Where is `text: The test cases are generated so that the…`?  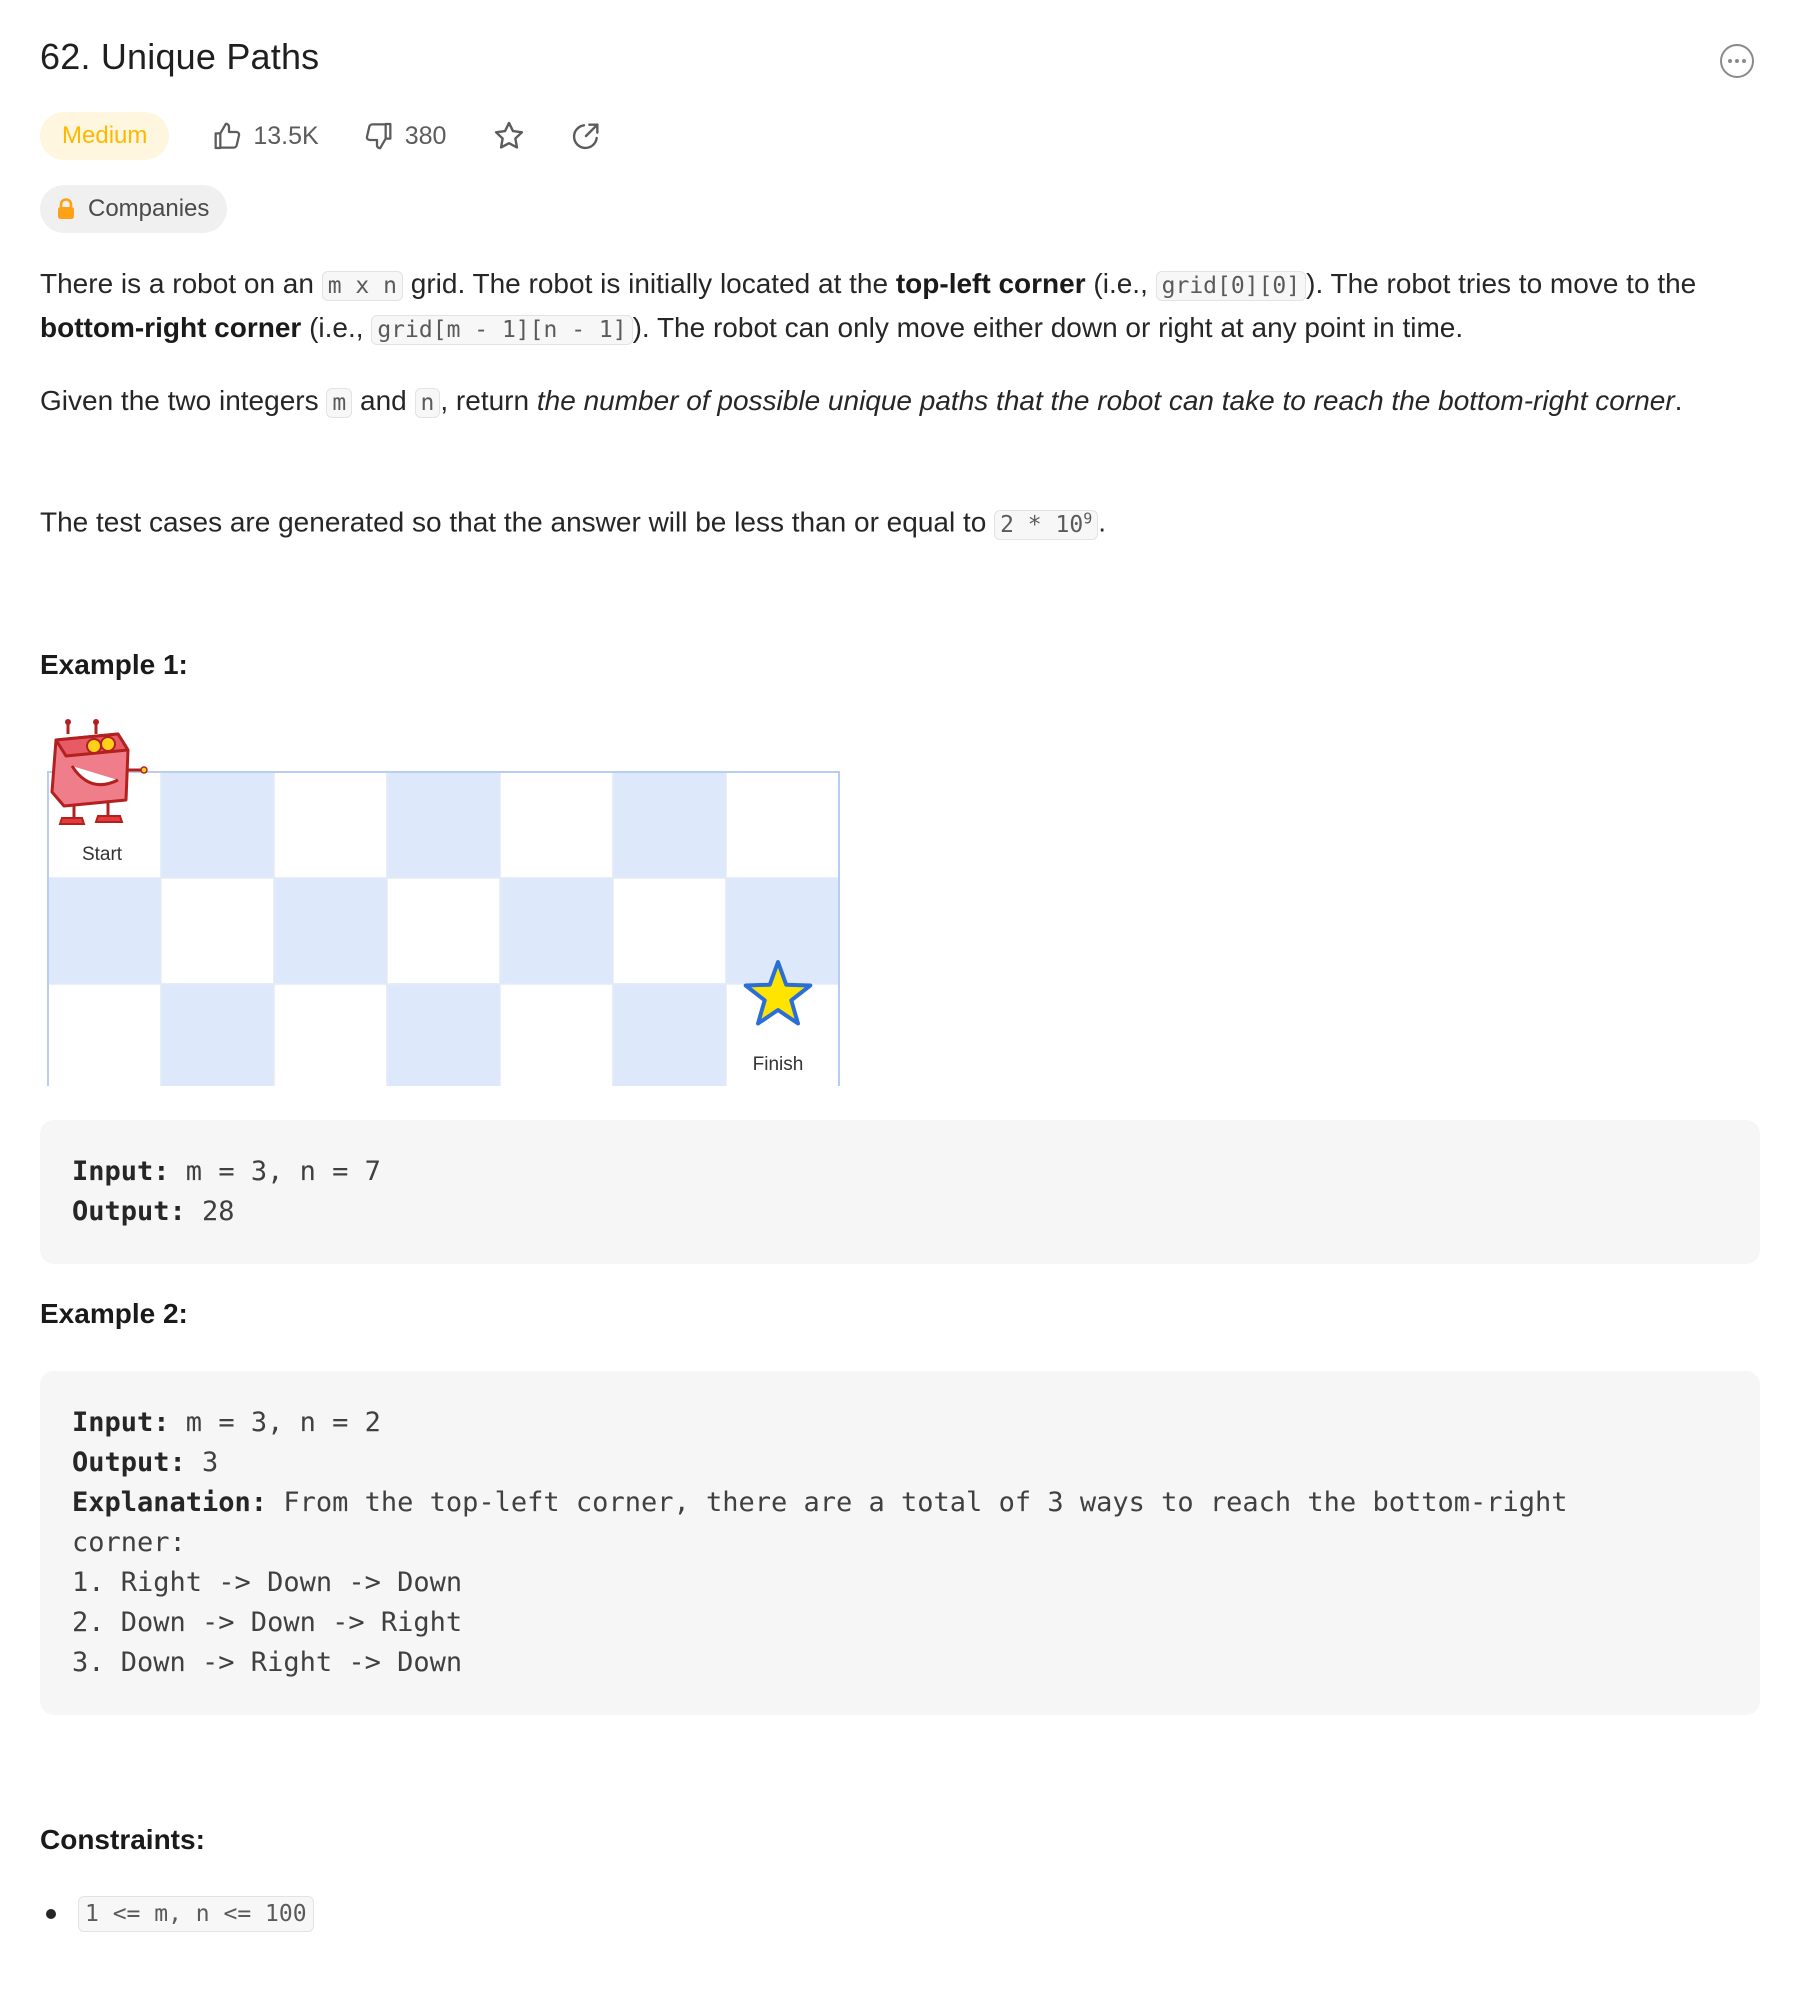
text: The test cases are generated so that the… is located at coordinates (517, 522).